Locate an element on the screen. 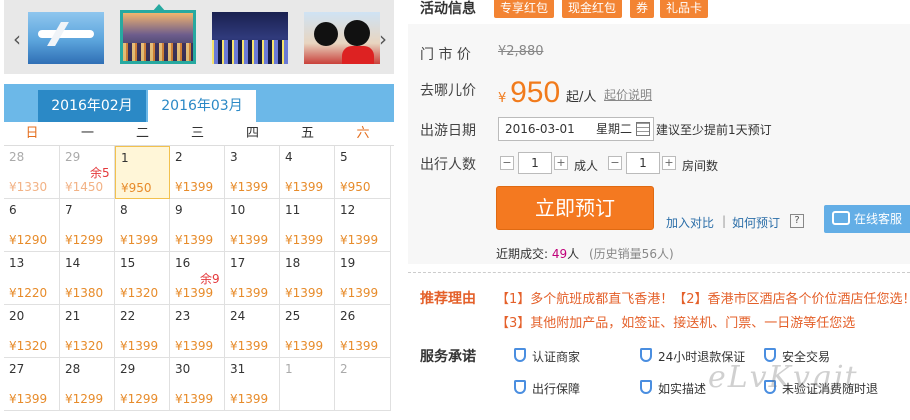 The image size is (910, 420). adult-plus-button: + is located at coordinates (561, 163).